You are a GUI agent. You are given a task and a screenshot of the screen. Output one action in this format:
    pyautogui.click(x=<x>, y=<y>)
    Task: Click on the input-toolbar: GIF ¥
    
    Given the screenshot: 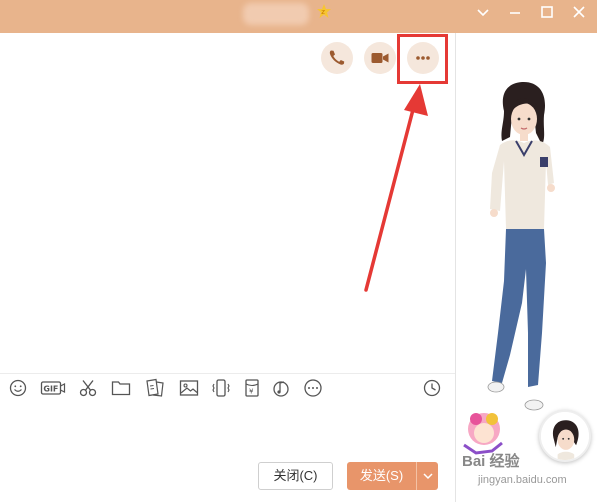 What is the action you would take?
    pyautogui.click(x=227, y=389)
    